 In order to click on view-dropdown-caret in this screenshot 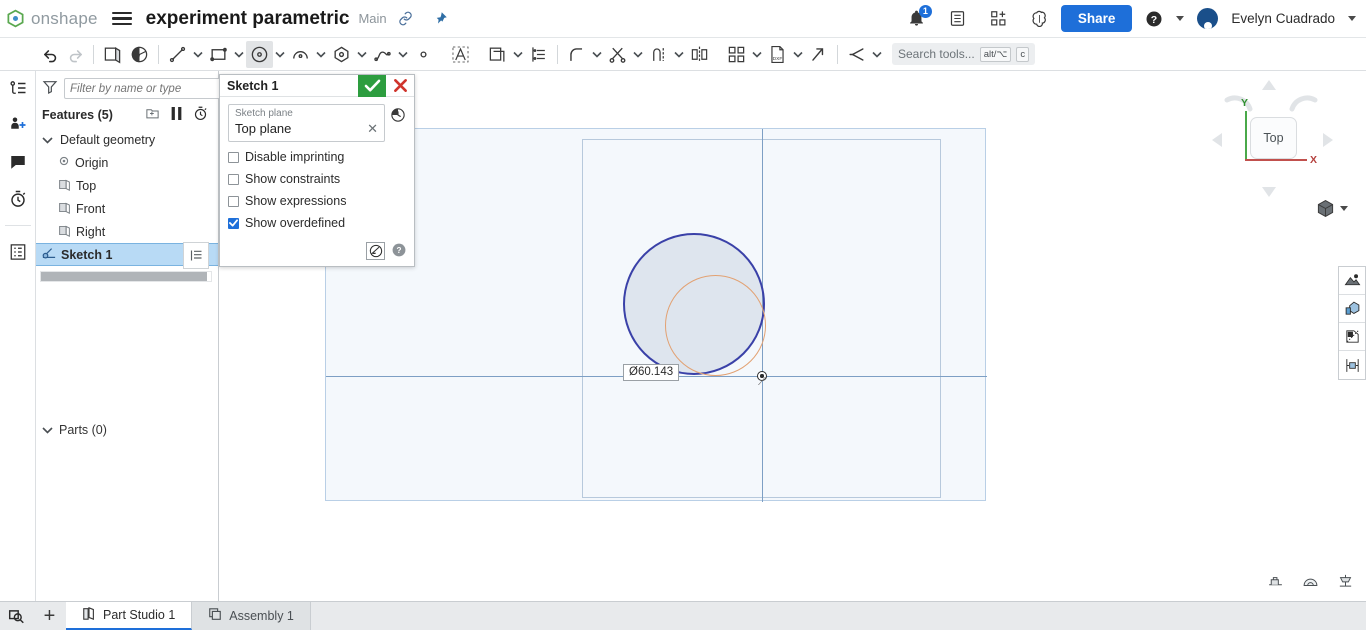, I will do `click(1344, 208)`.